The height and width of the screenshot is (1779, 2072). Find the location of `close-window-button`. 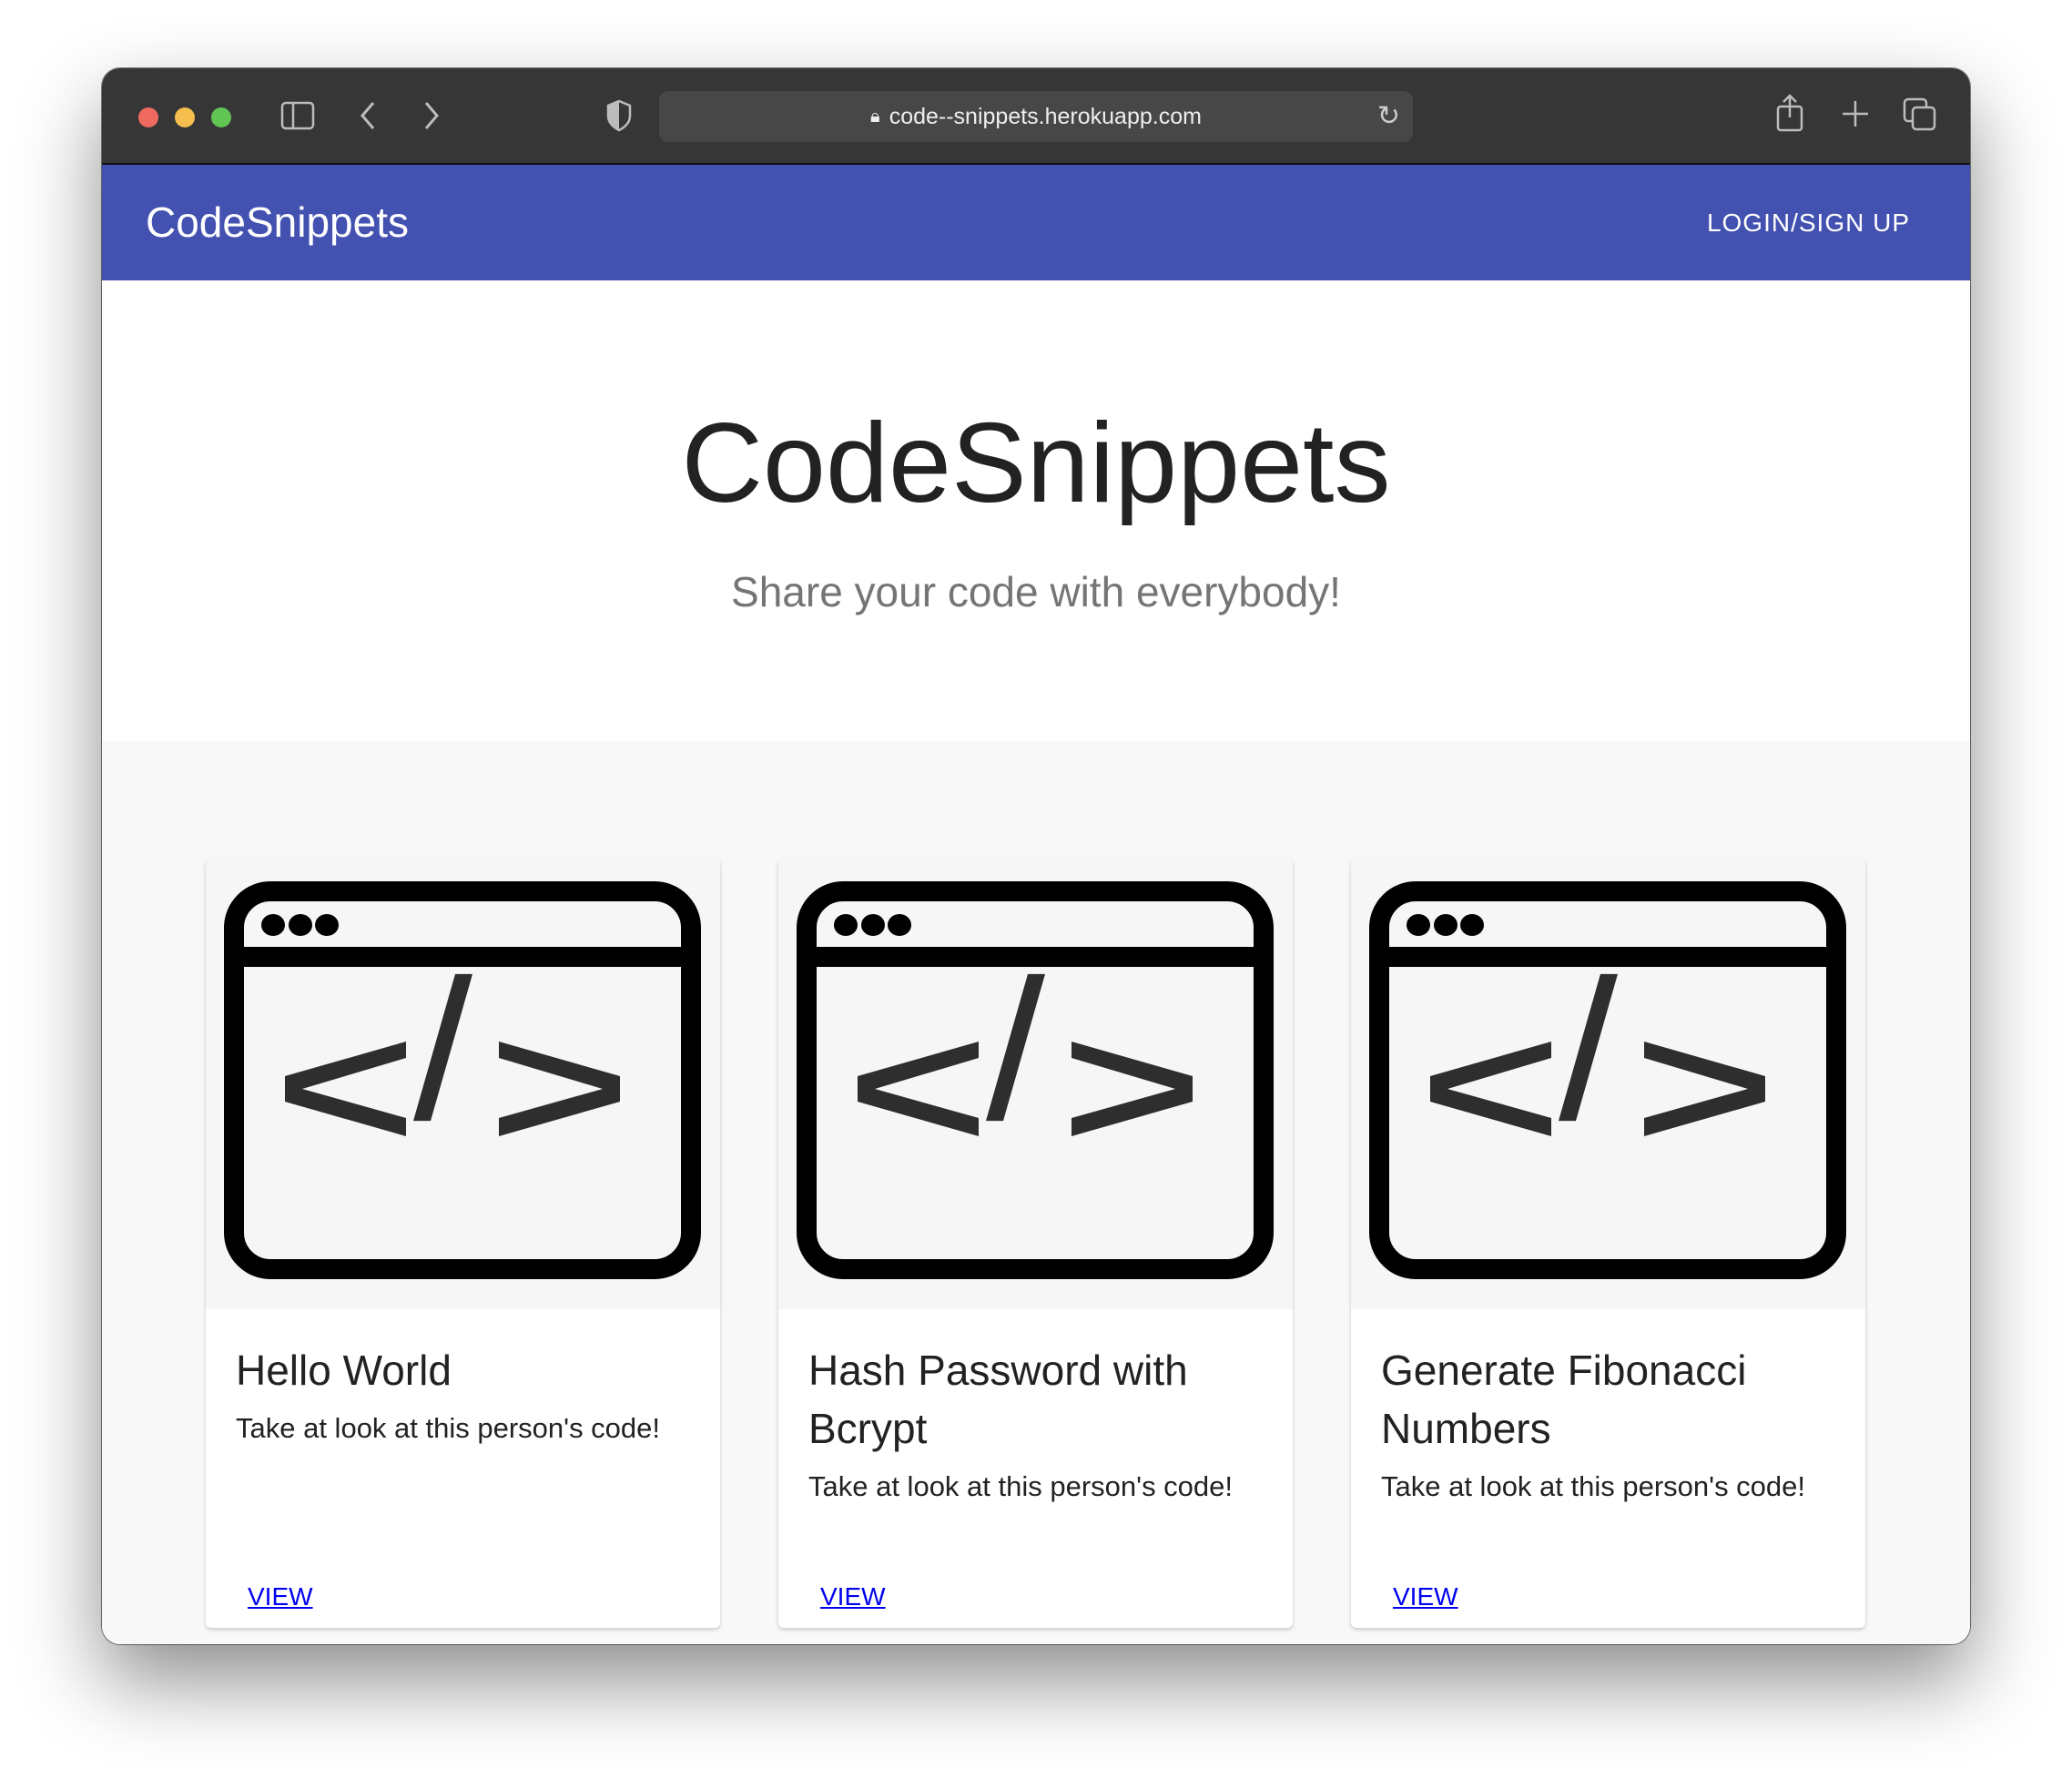

close-window-button is located at coordinates (148, 117).